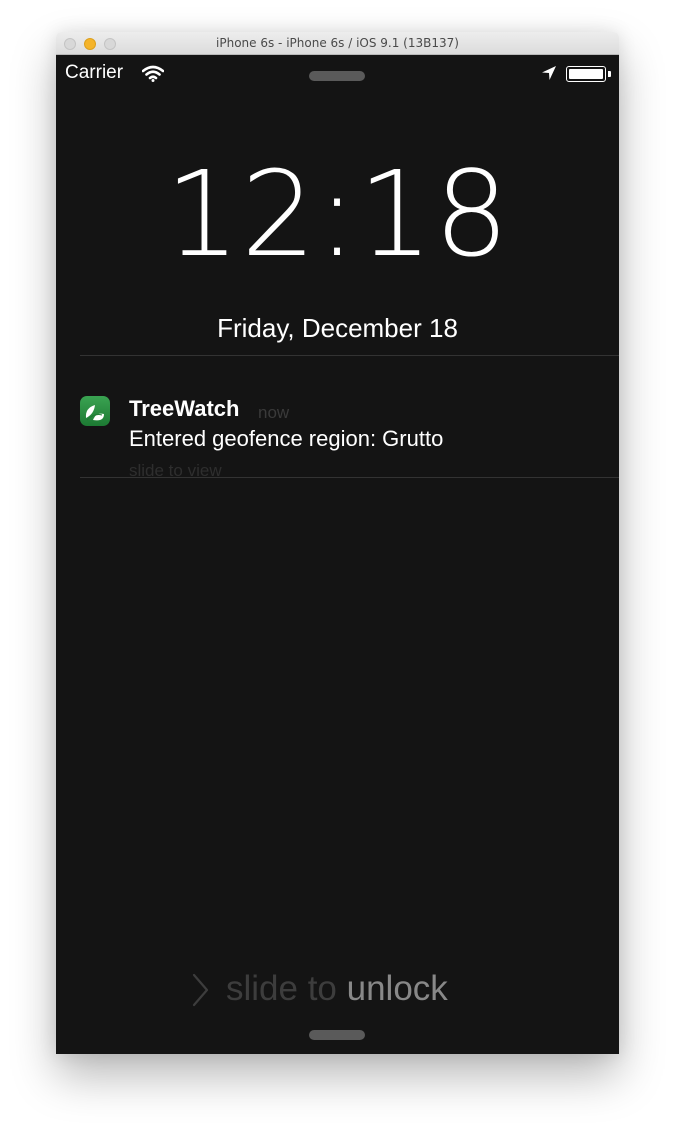 The width and height of the screenshot is (675, 1135). Describe the element at coordinates (184, 408) in the screenshot. I see `notification-app-name: TreeWatch` at that location.